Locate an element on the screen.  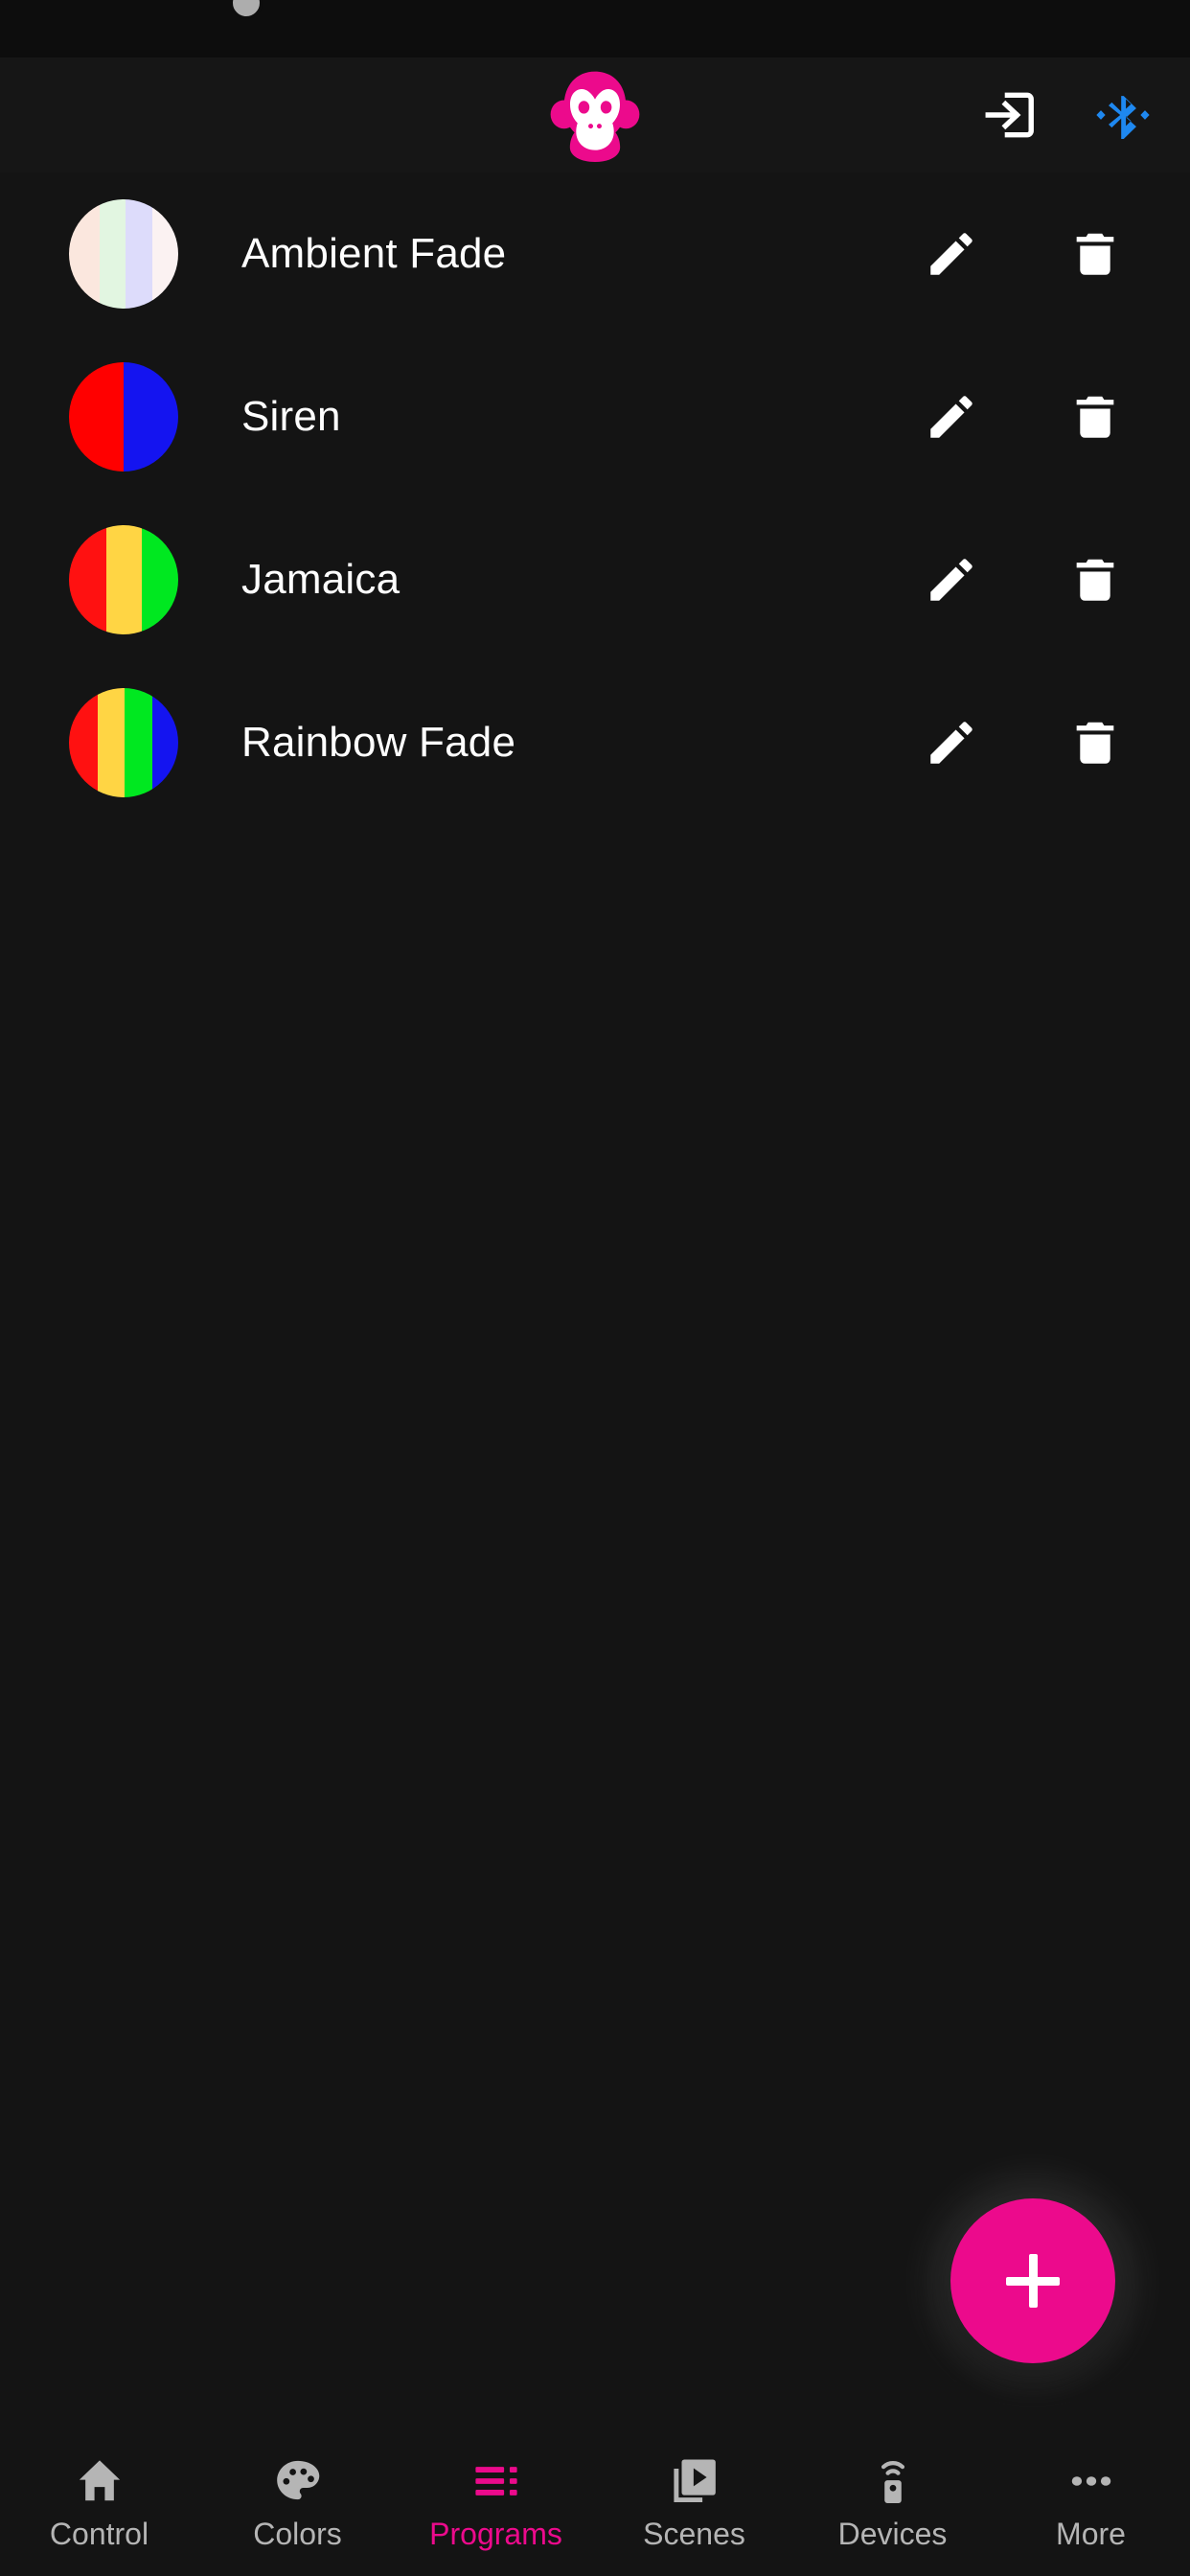
plus-icon-horizontal is located at coordinates (1033, 2281).